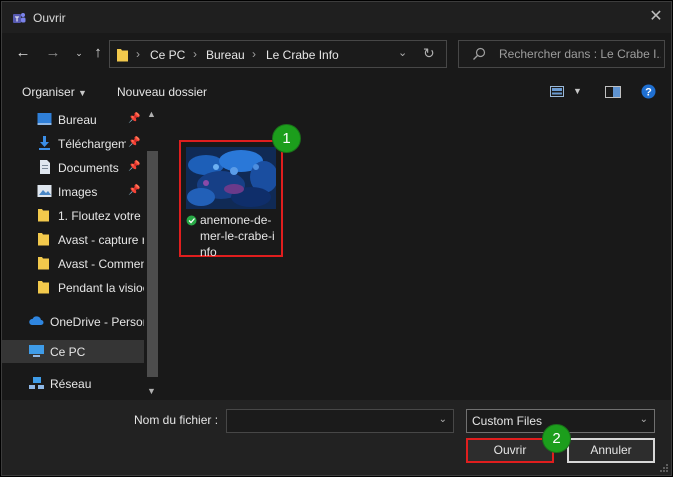  What do you see at coordinates (79, 53) in the screenshot?
I see `recent-locations-chevron-icon: ⌄` at bounding box center [79, 53].